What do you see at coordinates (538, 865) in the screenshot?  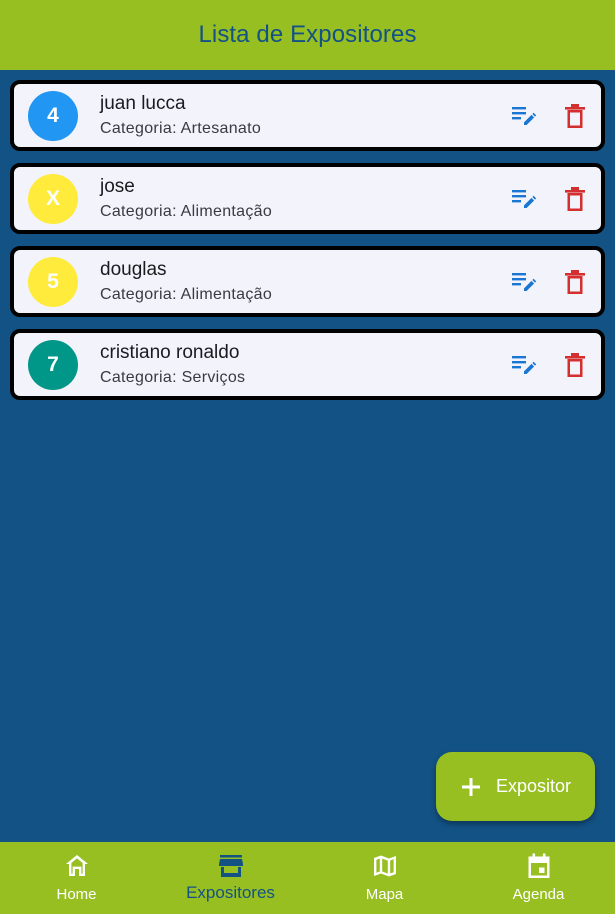 I see `calendar-icon` at bounding box center [538, 865].